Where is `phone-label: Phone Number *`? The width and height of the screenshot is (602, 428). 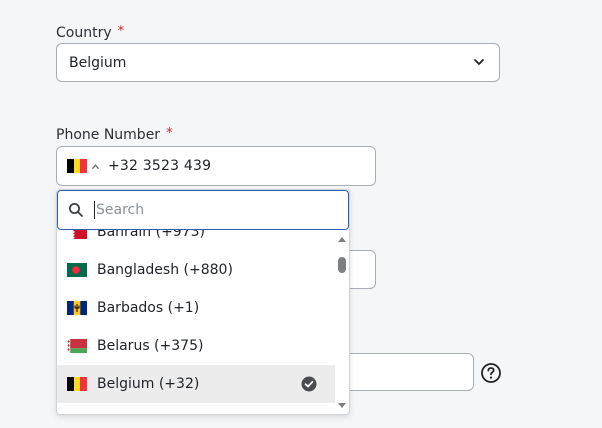
phone-label: Phone Number * is located at coordinates (114, 134).